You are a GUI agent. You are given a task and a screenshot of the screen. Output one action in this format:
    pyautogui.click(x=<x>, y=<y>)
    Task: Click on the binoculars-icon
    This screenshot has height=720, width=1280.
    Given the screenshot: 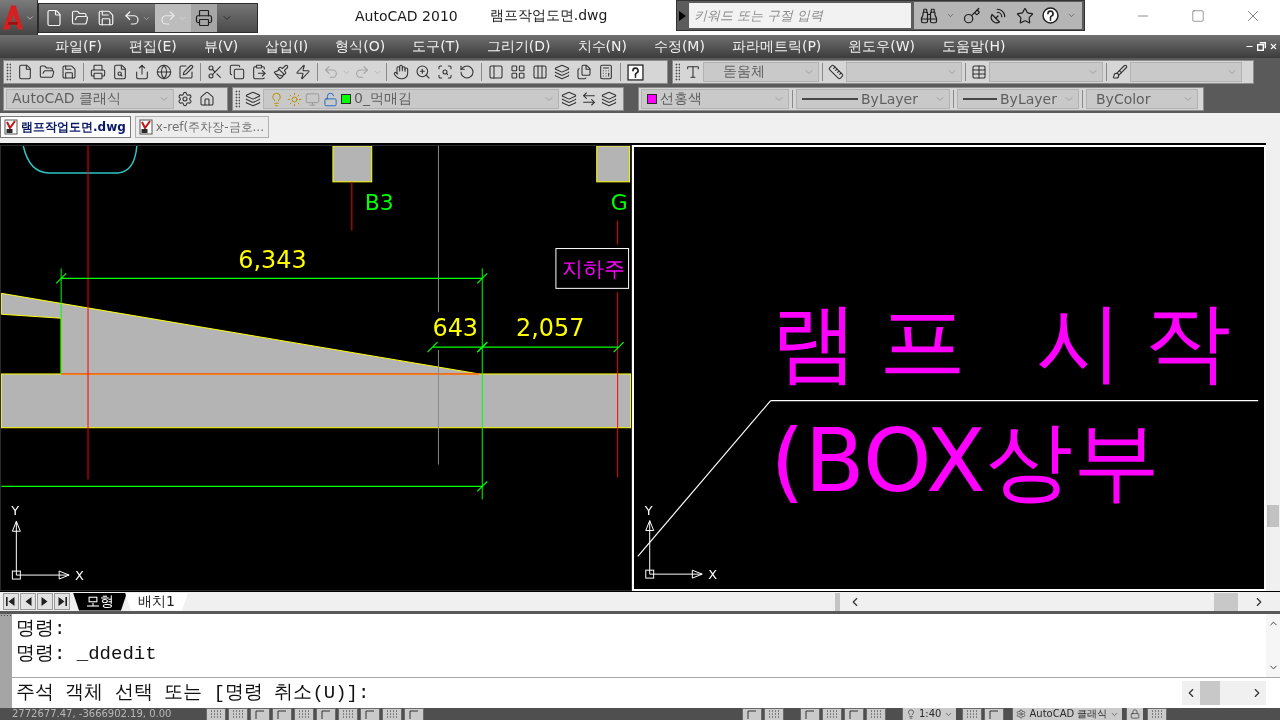 What is the action you would take?
    pyautogui.click(x=929, y=15)
    